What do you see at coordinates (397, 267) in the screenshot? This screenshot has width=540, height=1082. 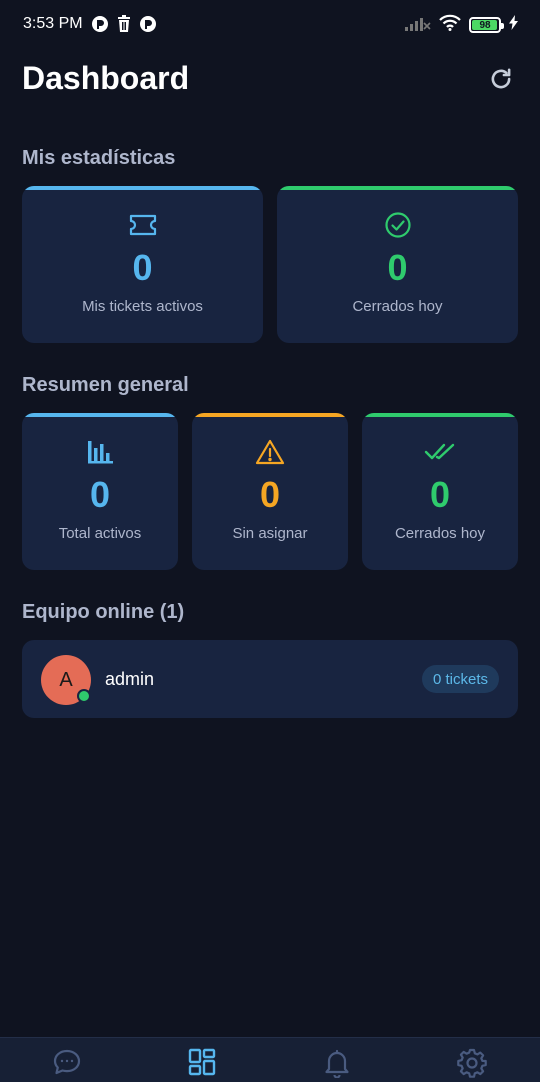 I see `my-closed-today-value: 0` at bounding box center [397, 267].